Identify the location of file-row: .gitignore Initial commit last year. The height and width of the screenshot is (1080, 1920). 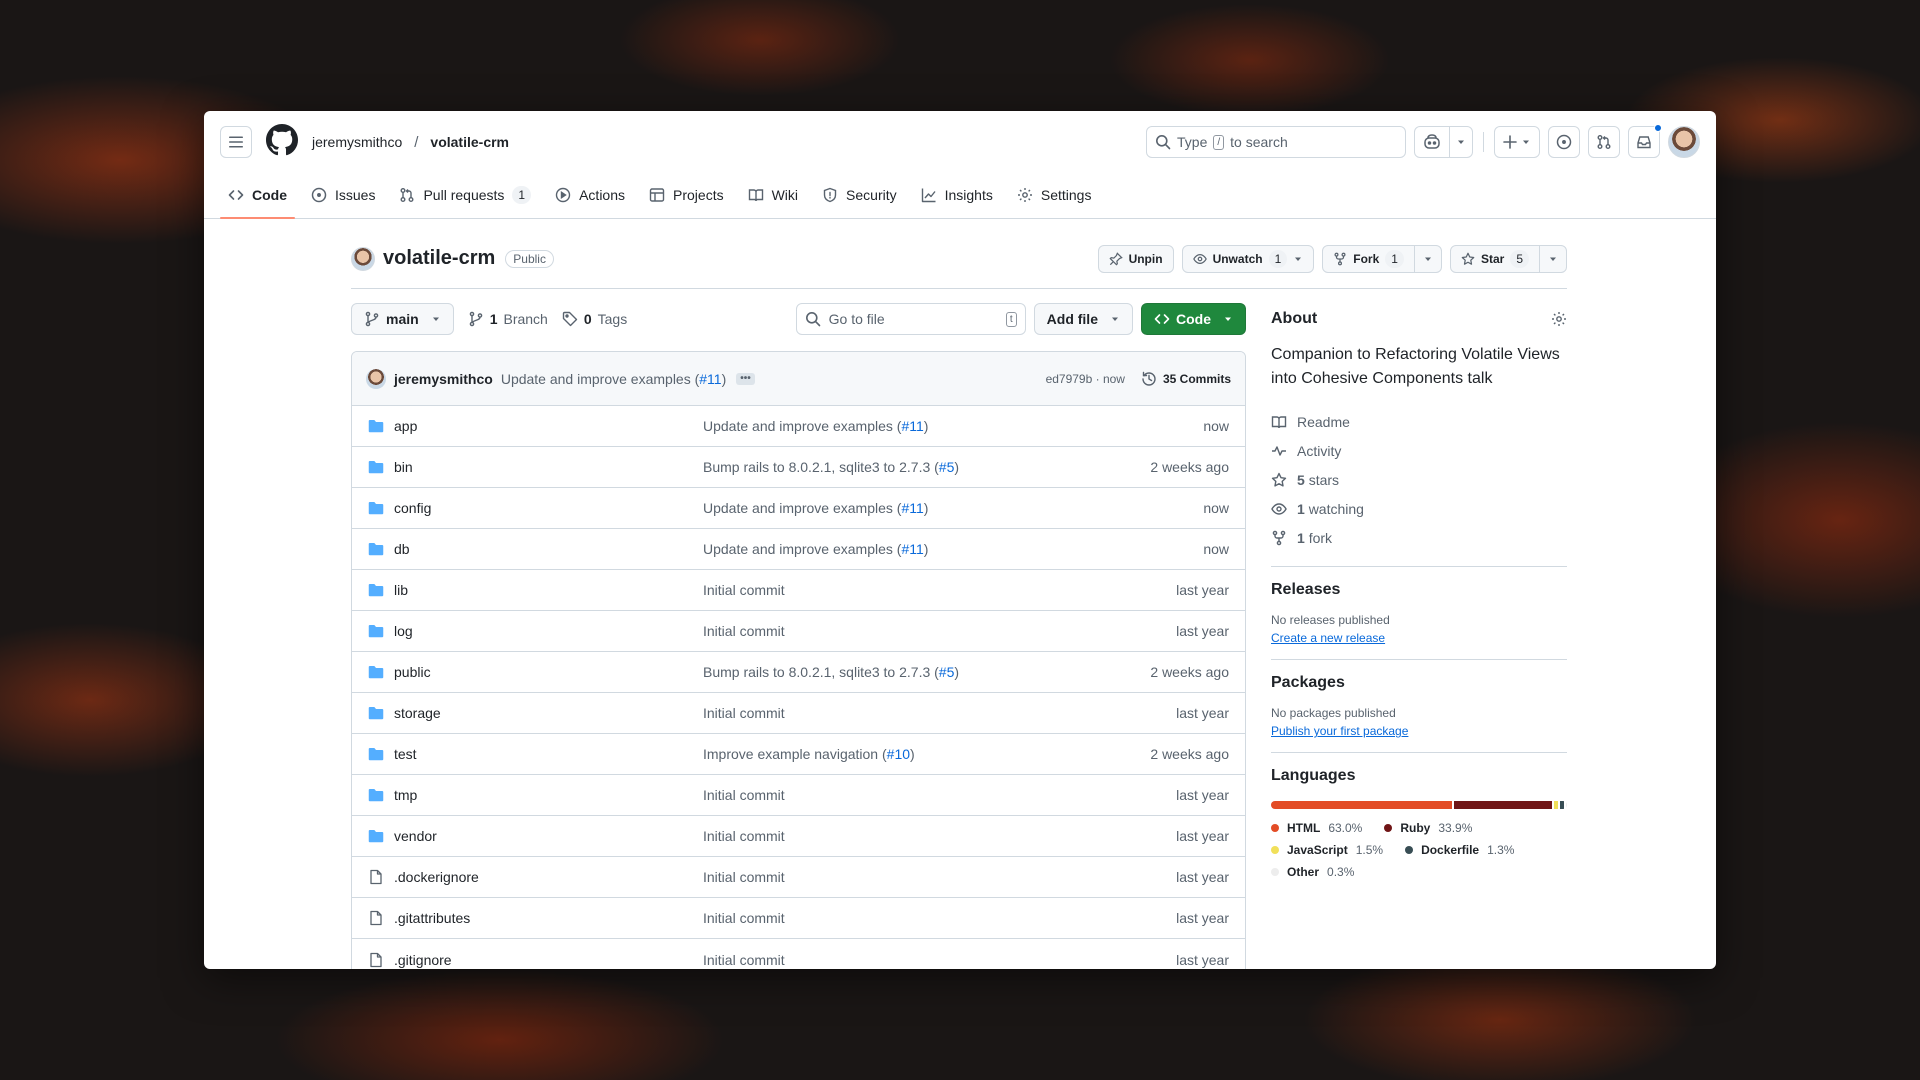
(798, 954).